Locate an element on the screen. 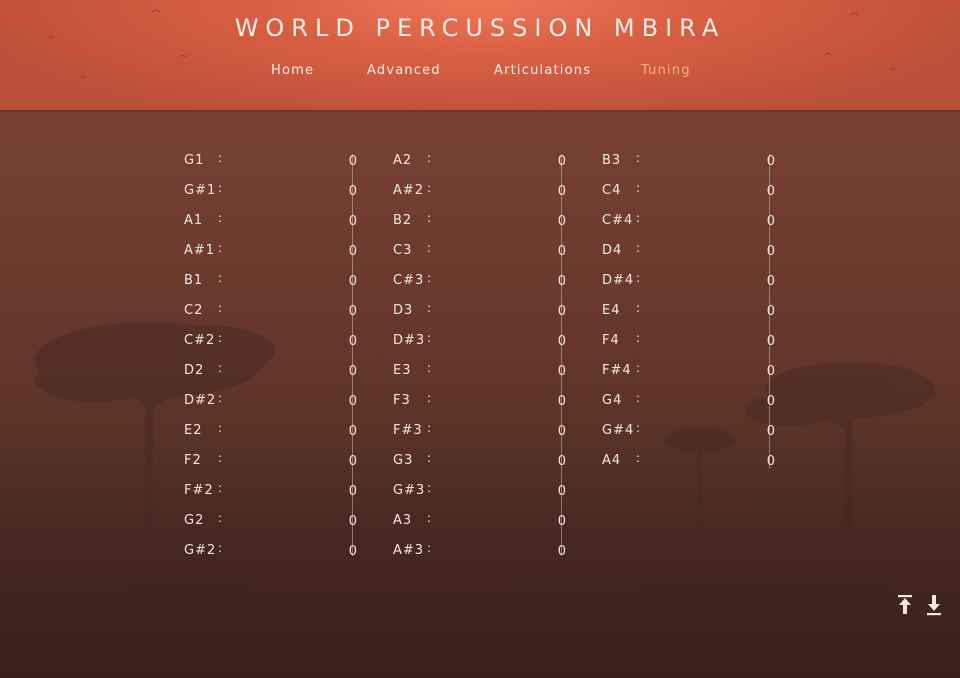 The height and width of the screenshot is (678, 960). tuning-row: G#3: 0 is located at coordinates (488, 495).